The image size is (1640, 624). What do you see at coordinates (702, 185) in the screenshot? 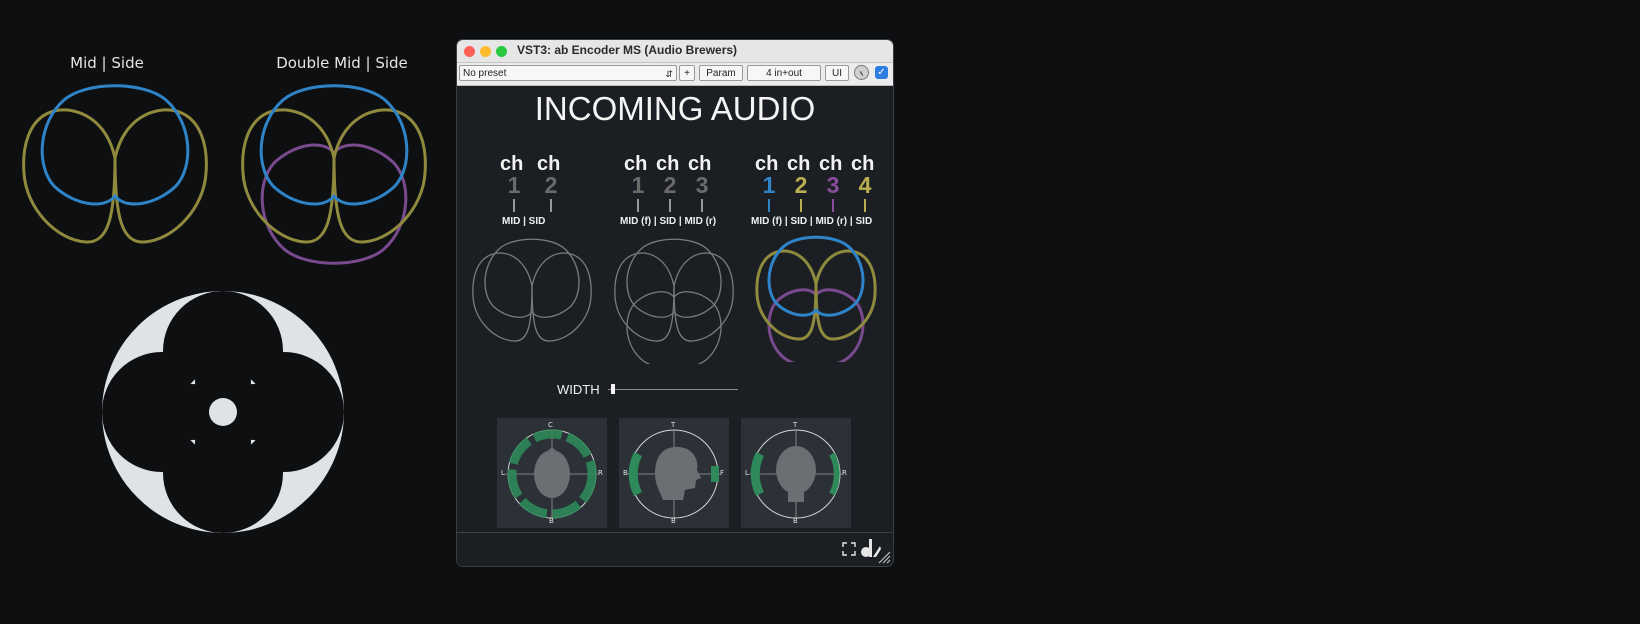
I see `channel-number: 3` at bounding box center [702, 185].